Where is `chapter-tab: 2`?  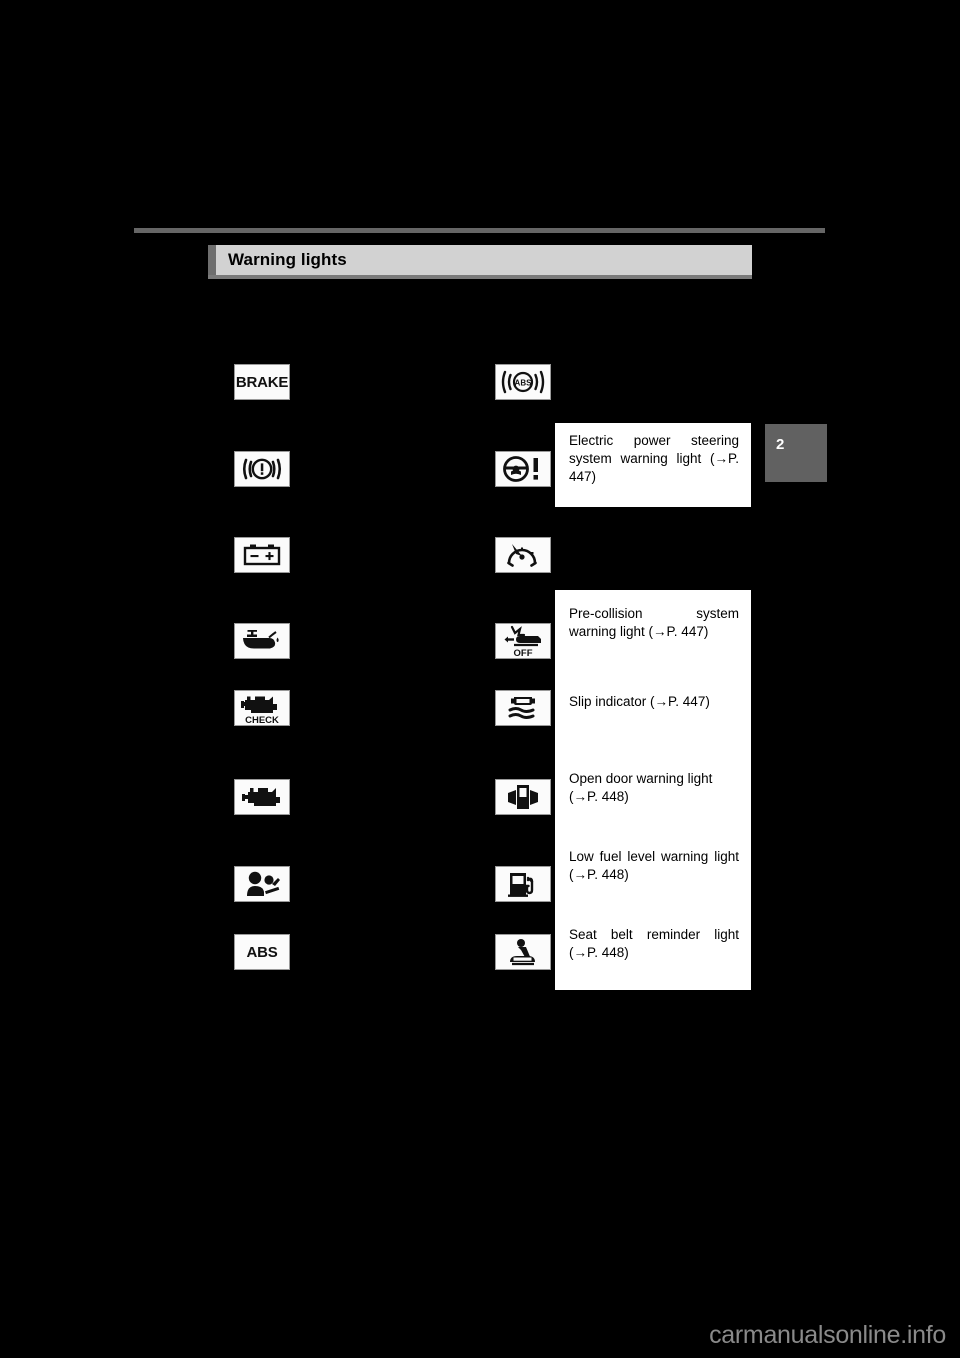 chapter-tab: 2 is located at coordinates (796, 453).